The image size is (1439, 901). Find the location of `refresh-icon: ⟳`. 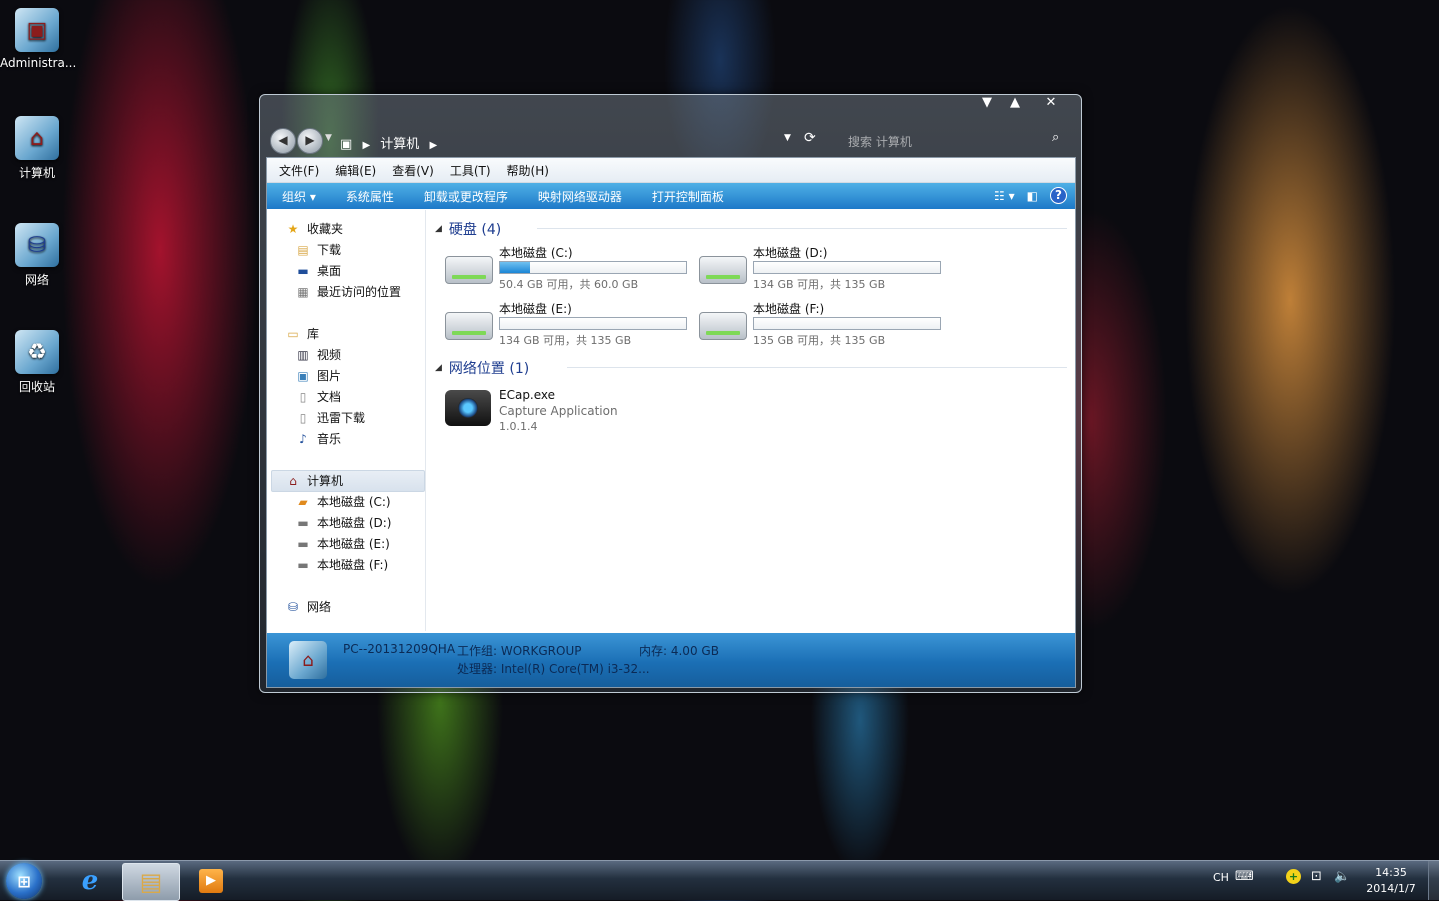

refresh-icon: ⟳ is located at coordinates (810, 138).